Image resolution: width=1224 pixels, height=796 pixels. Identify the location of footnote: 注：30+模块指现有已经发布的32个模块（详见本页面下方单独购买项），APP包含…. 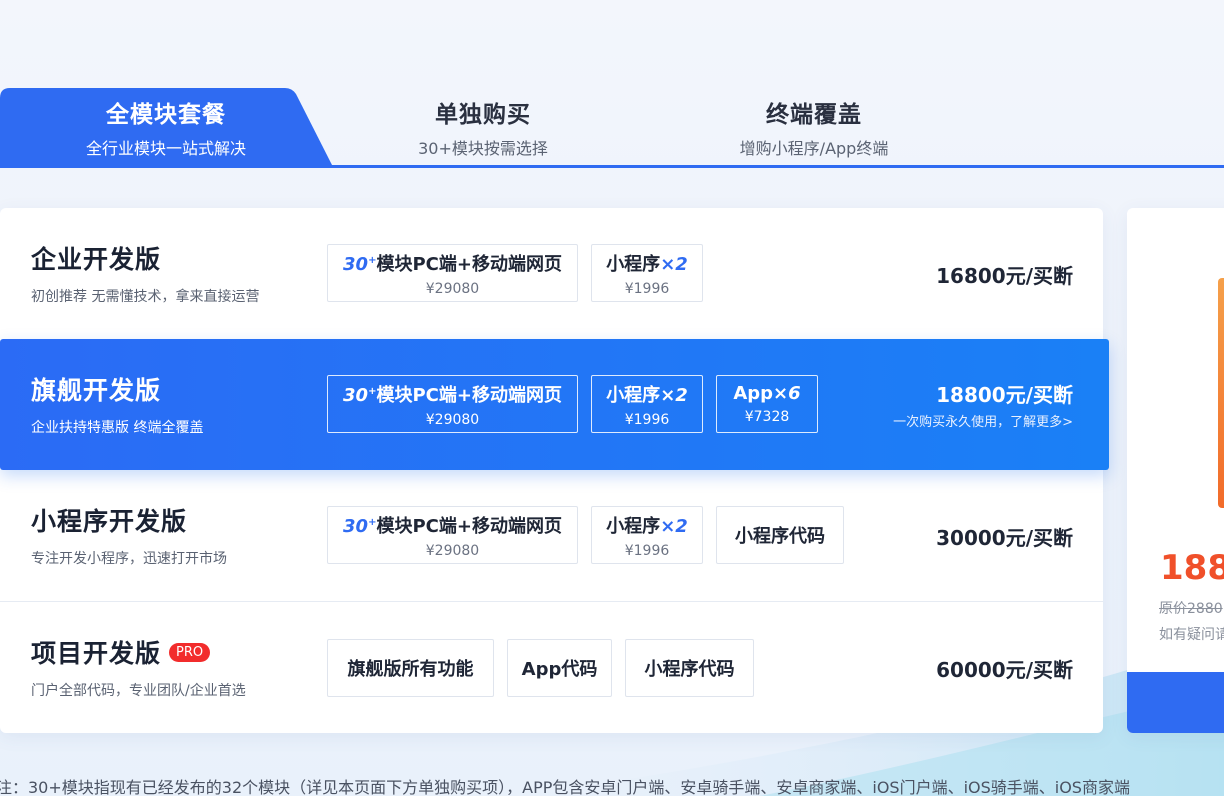
(565, 787).